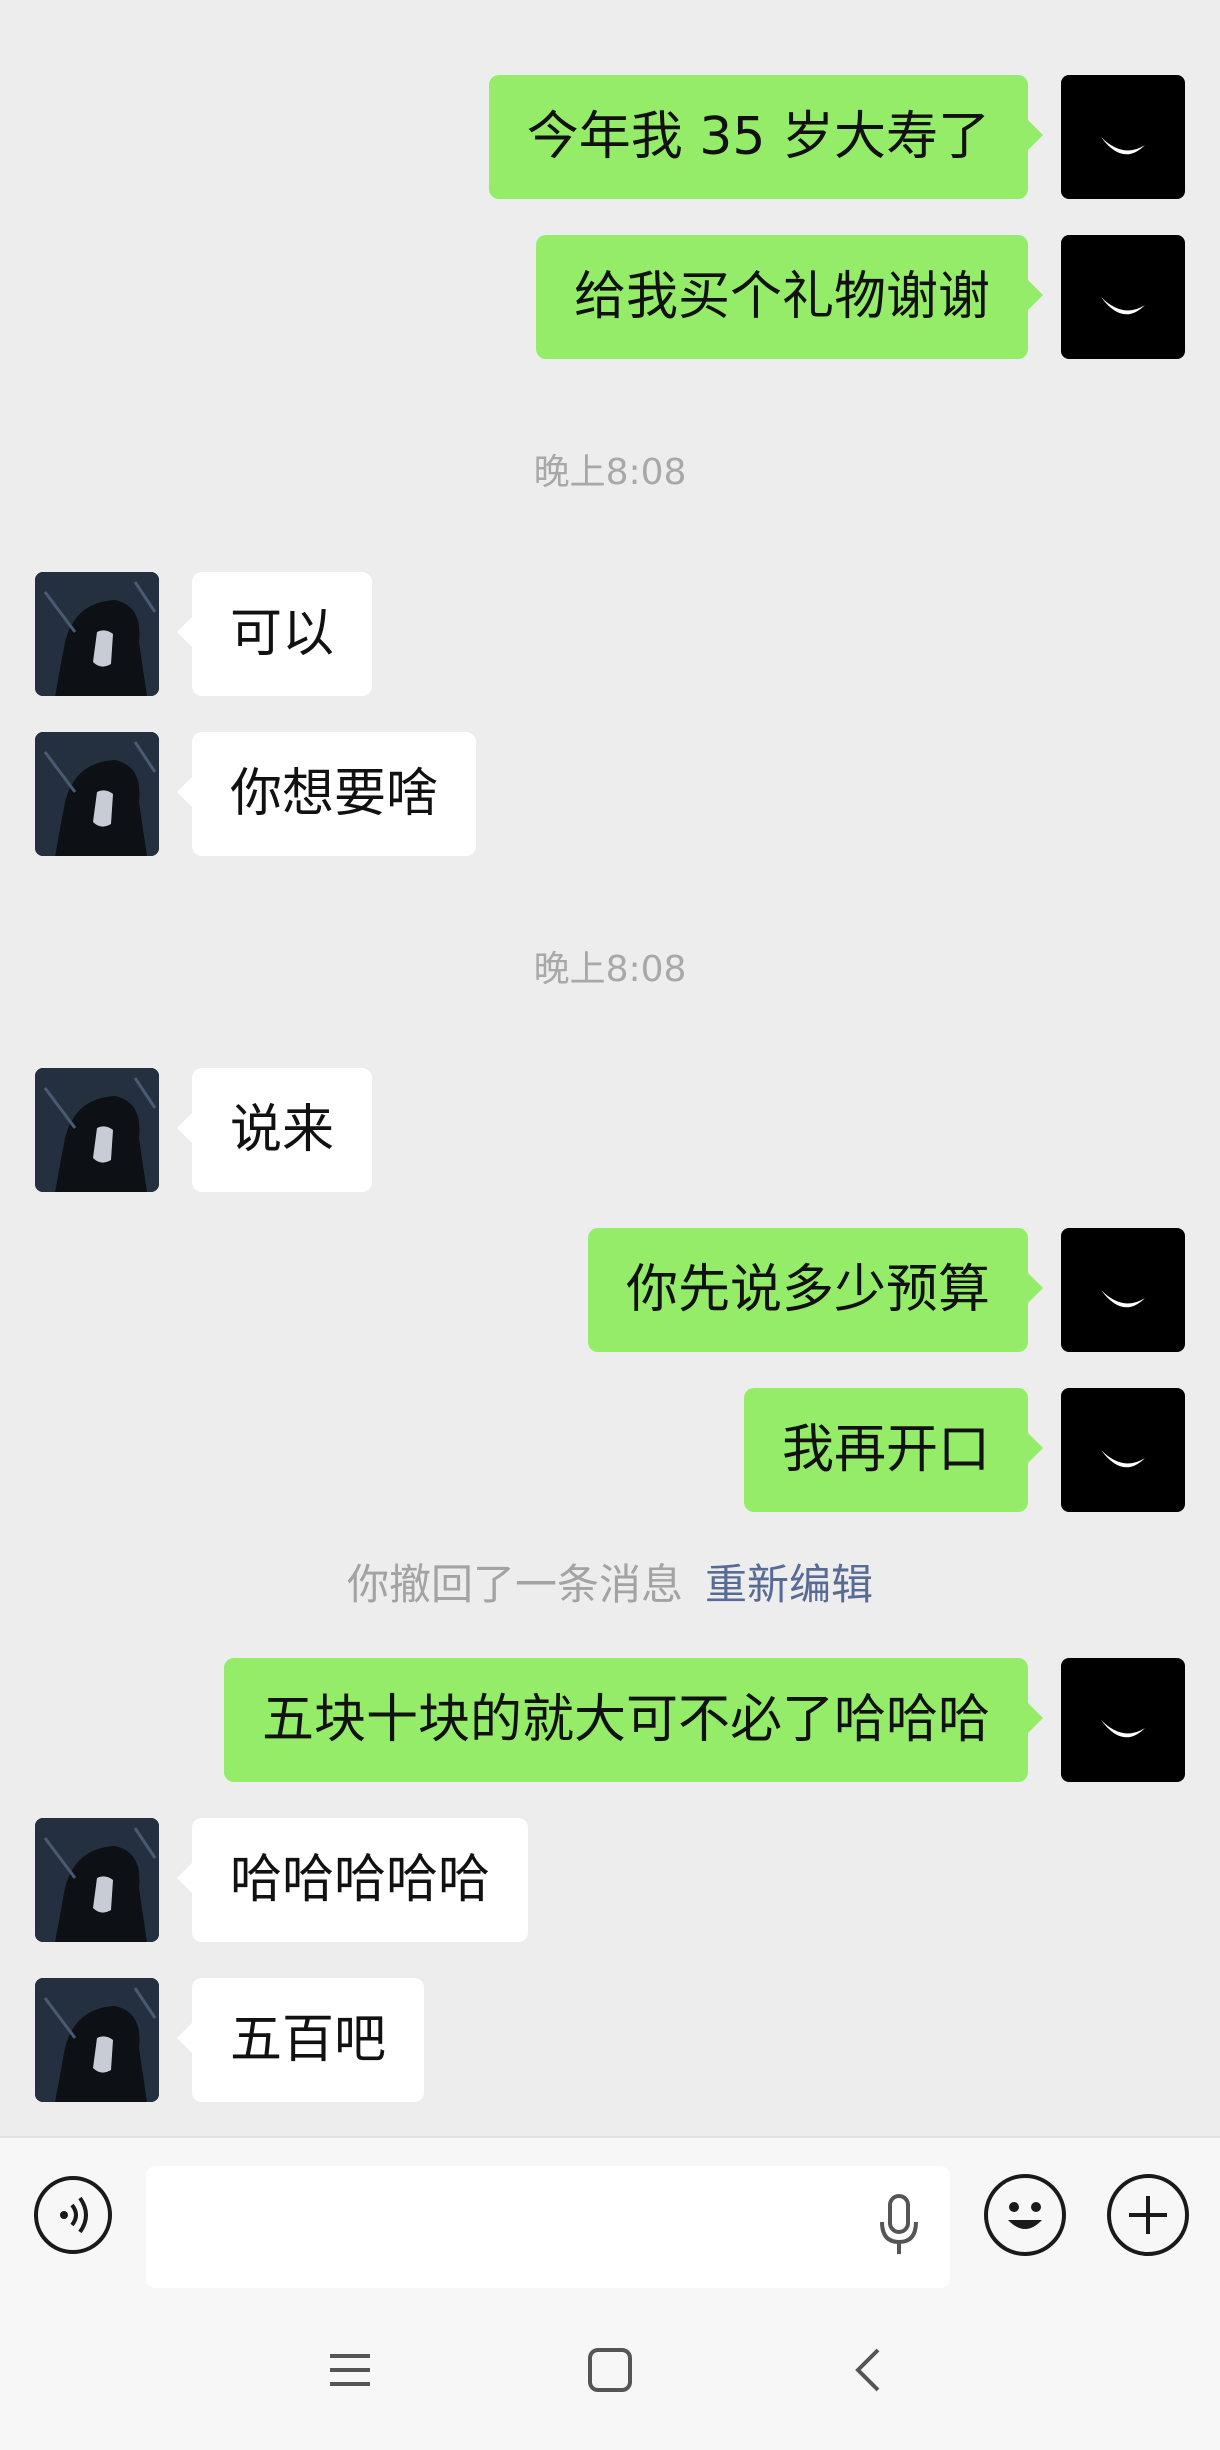  Describe the element at coordinates (274, 634) in the screenshot. I see `message-bubble-other: 可以` at that location.